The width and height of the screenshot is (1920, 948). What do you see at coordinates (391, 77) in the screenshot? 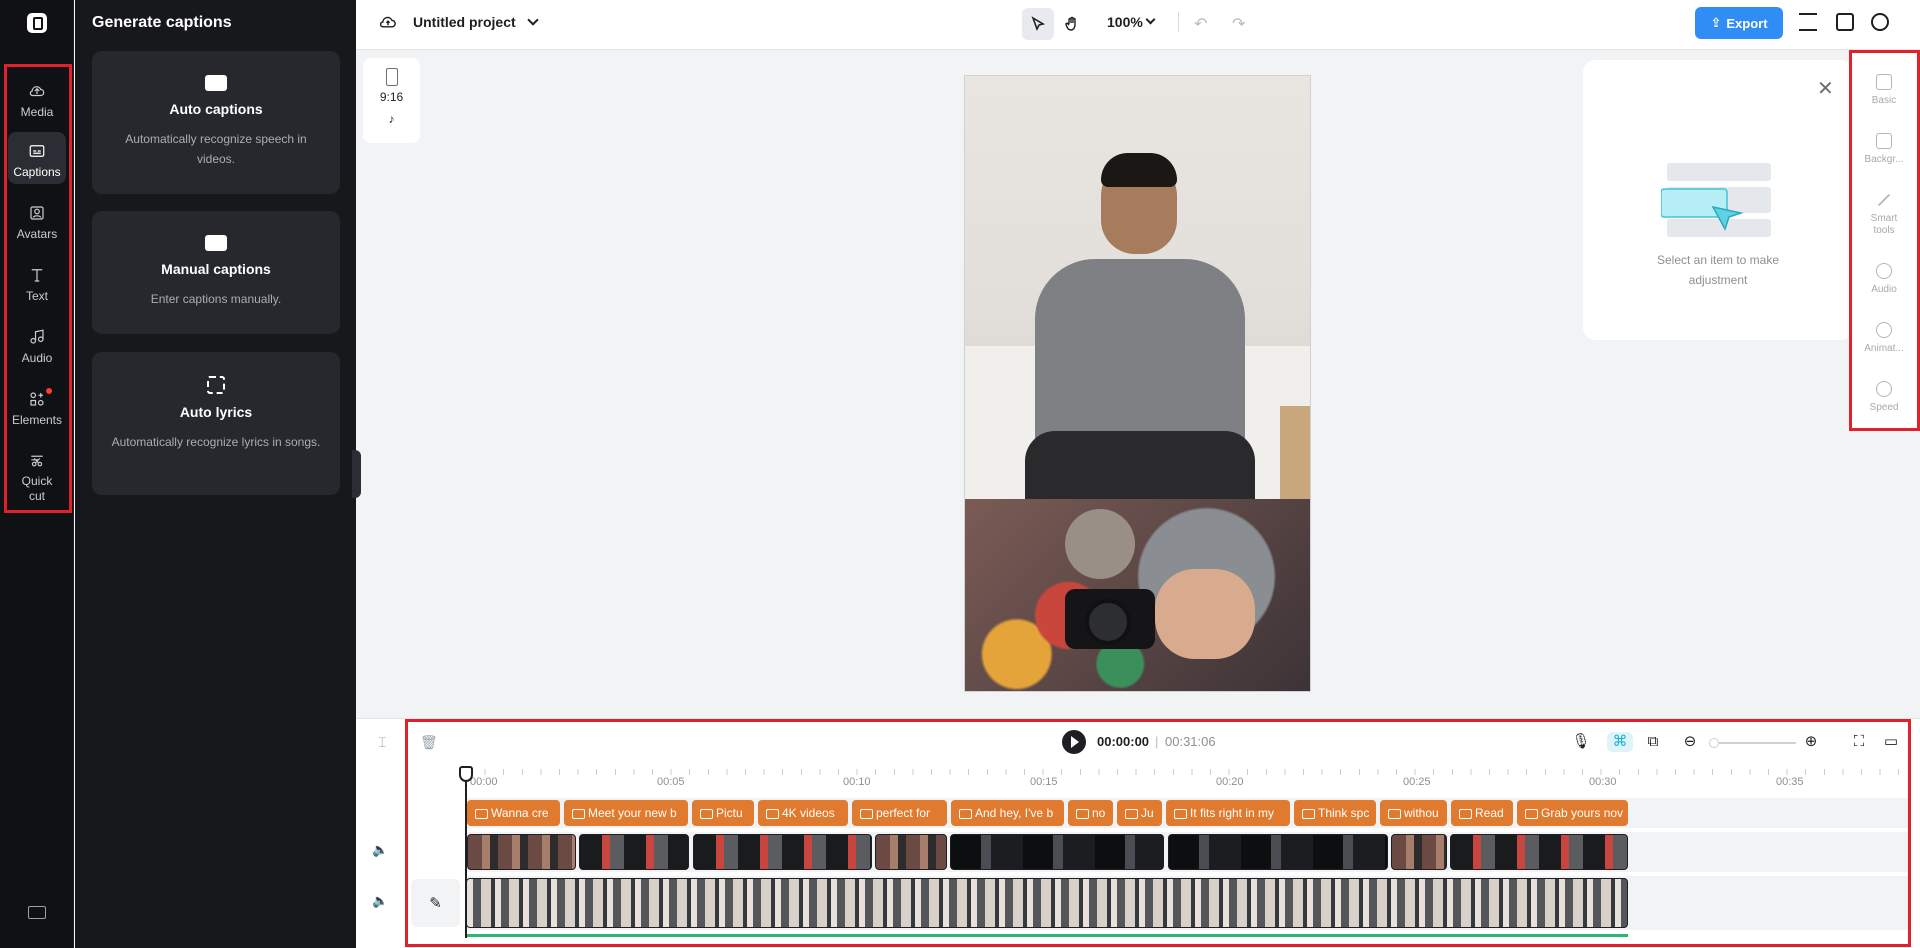
I see `portrait-frame-icon` at bounding box center [391, 77].